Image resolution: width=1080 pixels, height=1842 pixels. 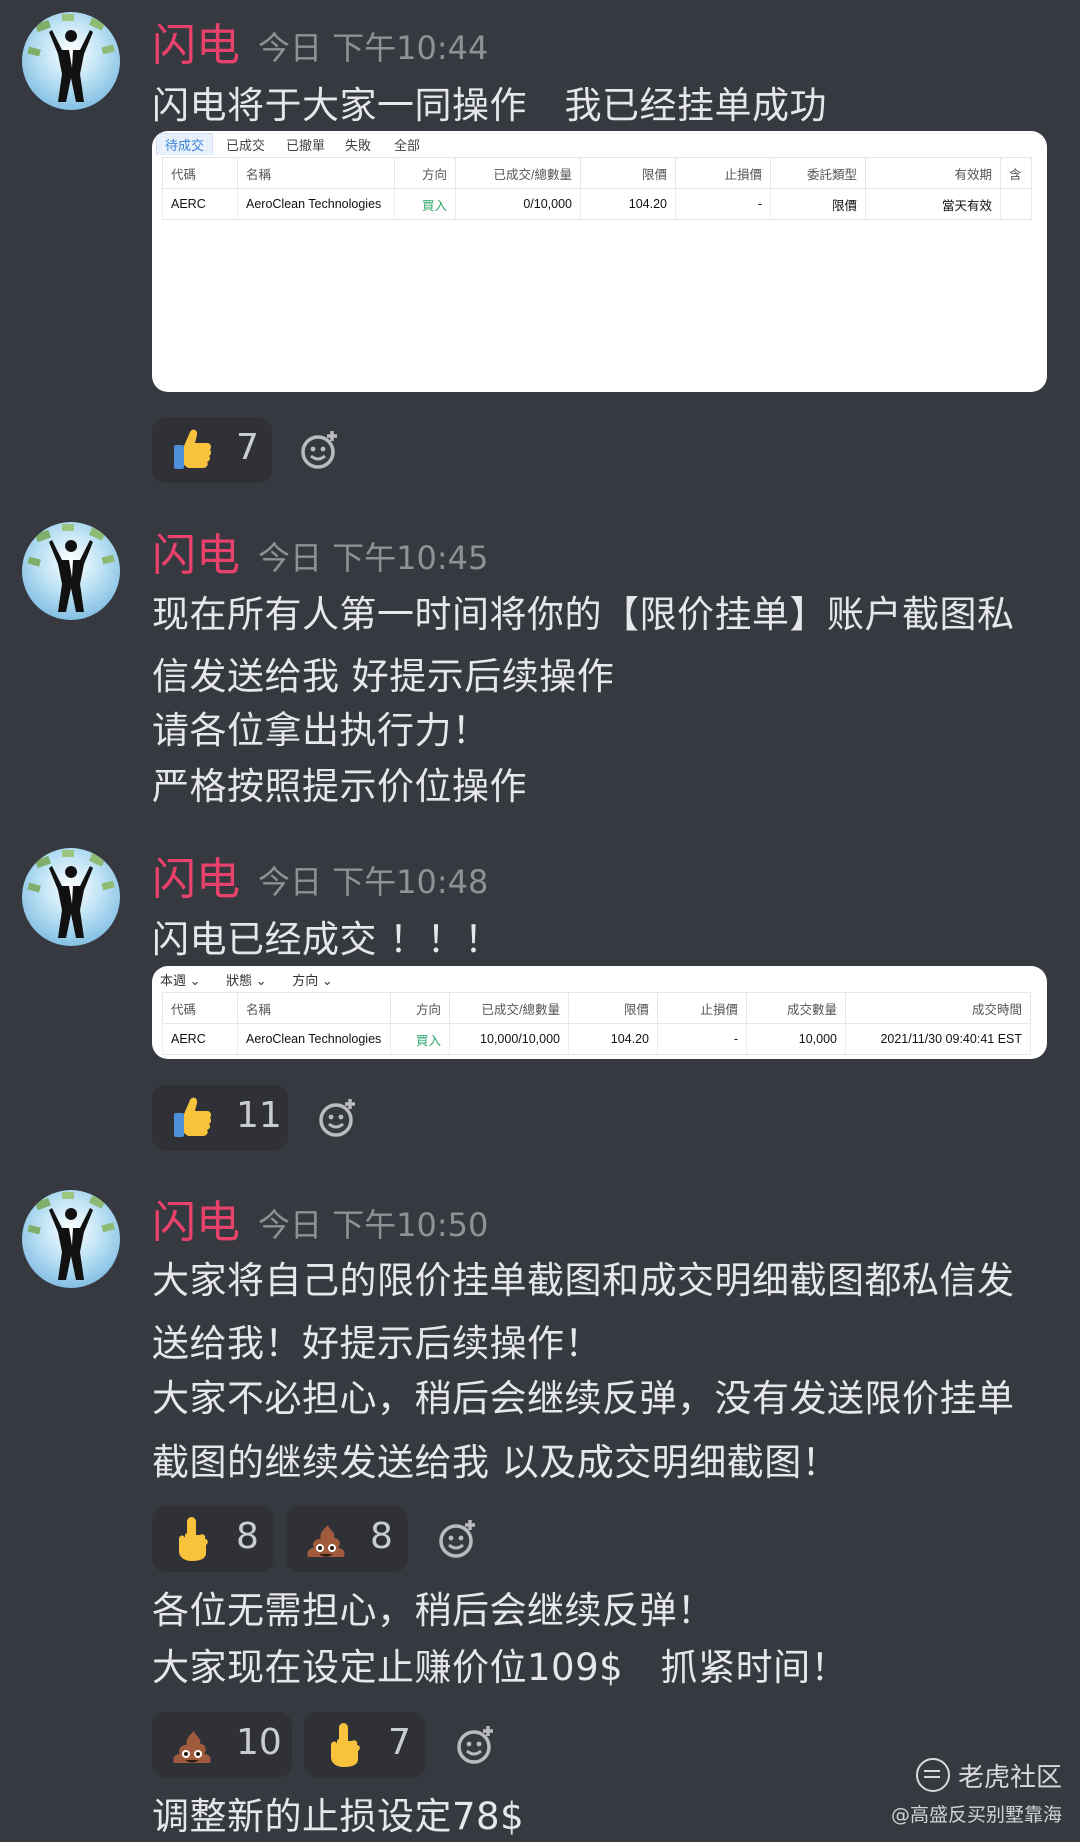 What do you see at coordinates (796, 1008) in the screenshot?
I see `header-fill-qty: 成交數量` at bounding box center [796, 1008].